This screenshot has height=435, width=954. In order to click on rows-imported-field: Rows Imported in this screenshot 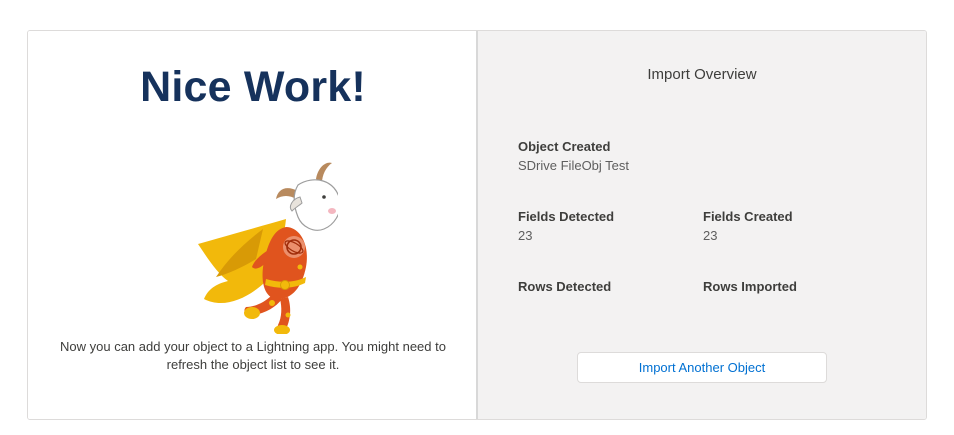, I will do `click(750, 298)`.